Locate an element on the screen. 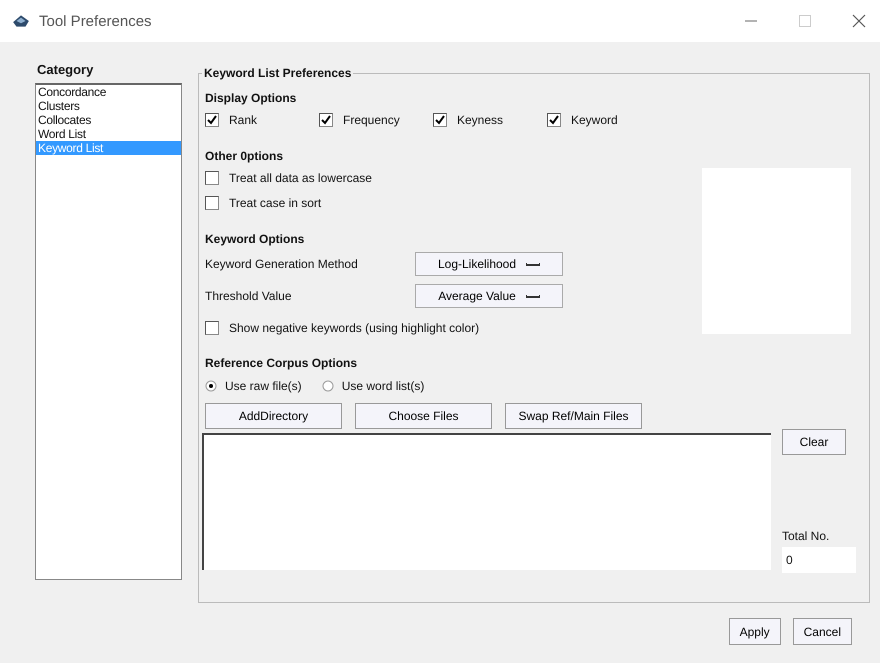 This screenshot has width=880, height=663. close-icon is located at coordinates (859, 21).